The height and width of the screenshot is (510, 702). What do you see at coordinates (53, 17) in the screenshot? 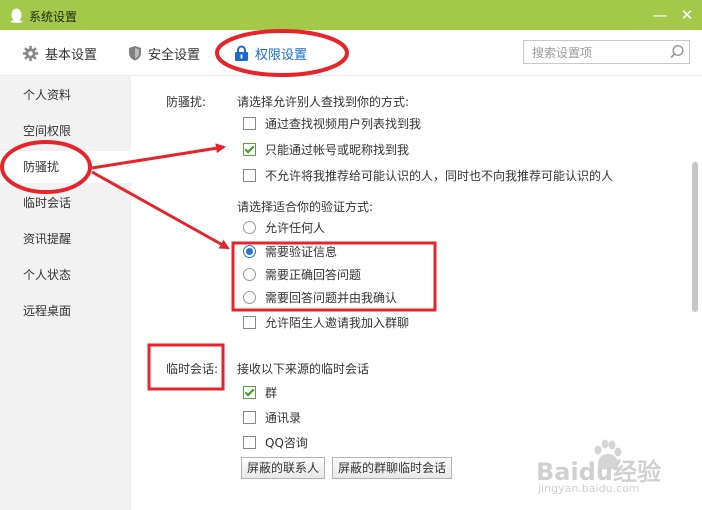
I see `window-title: 系统设置` at bounding box center [53, 17].